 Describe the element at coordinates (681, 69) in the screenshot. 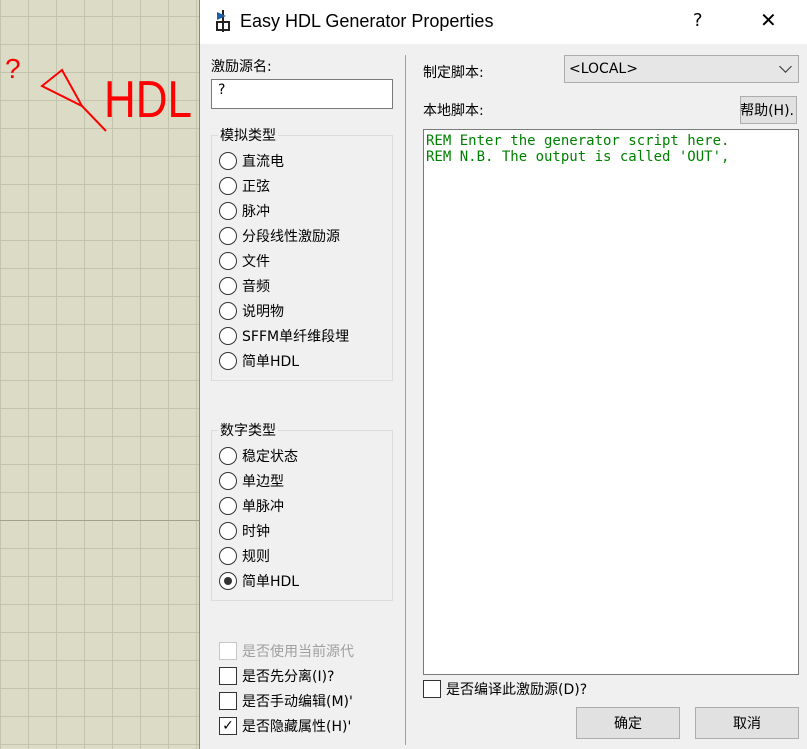

I see `script-select: <LOCAL>` at that location.